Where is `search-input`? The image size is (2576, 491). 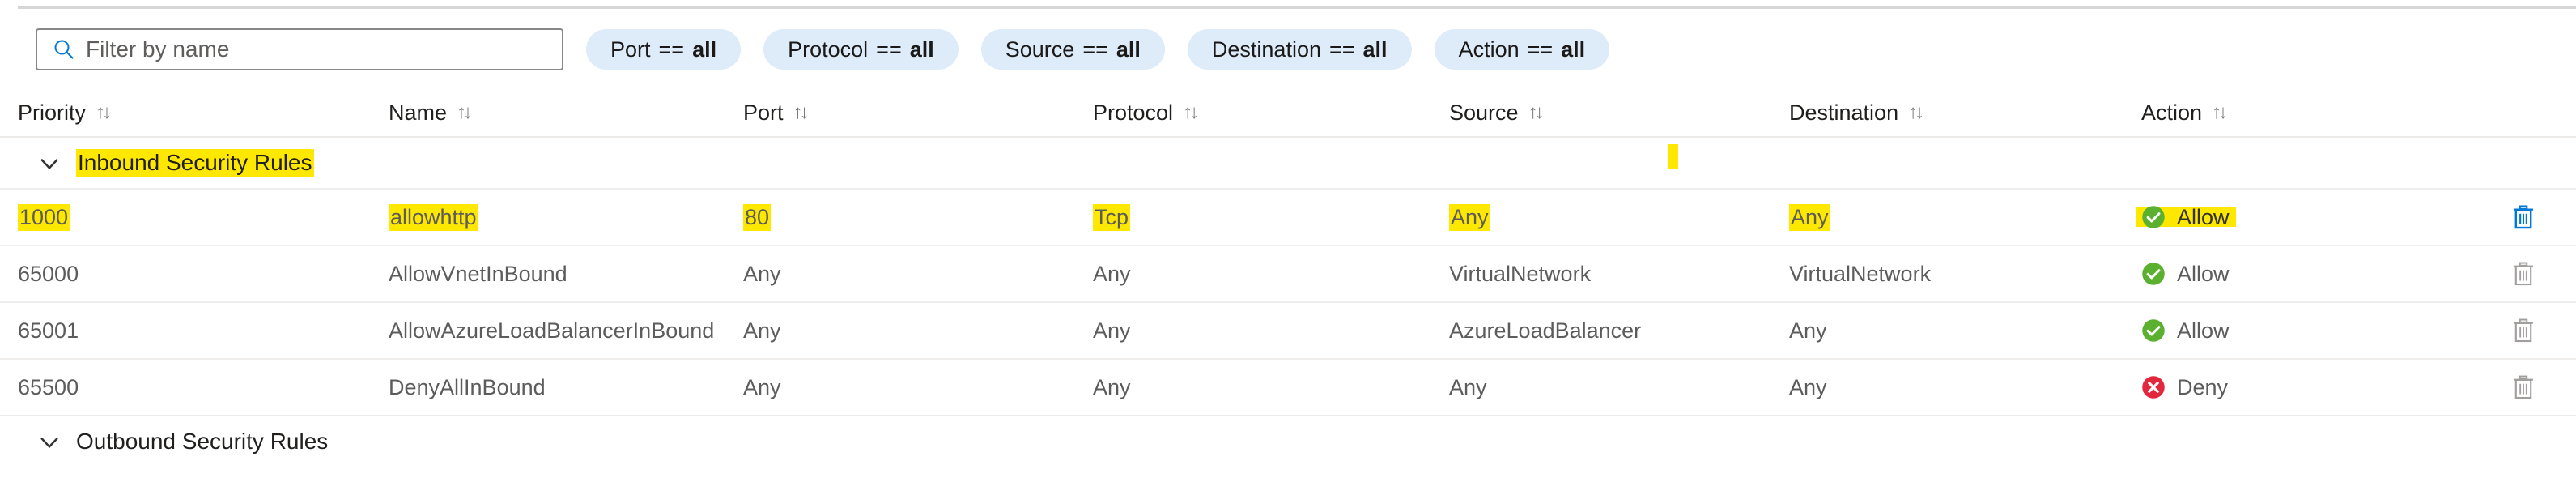
search-input is located at coordinates (312, 50).